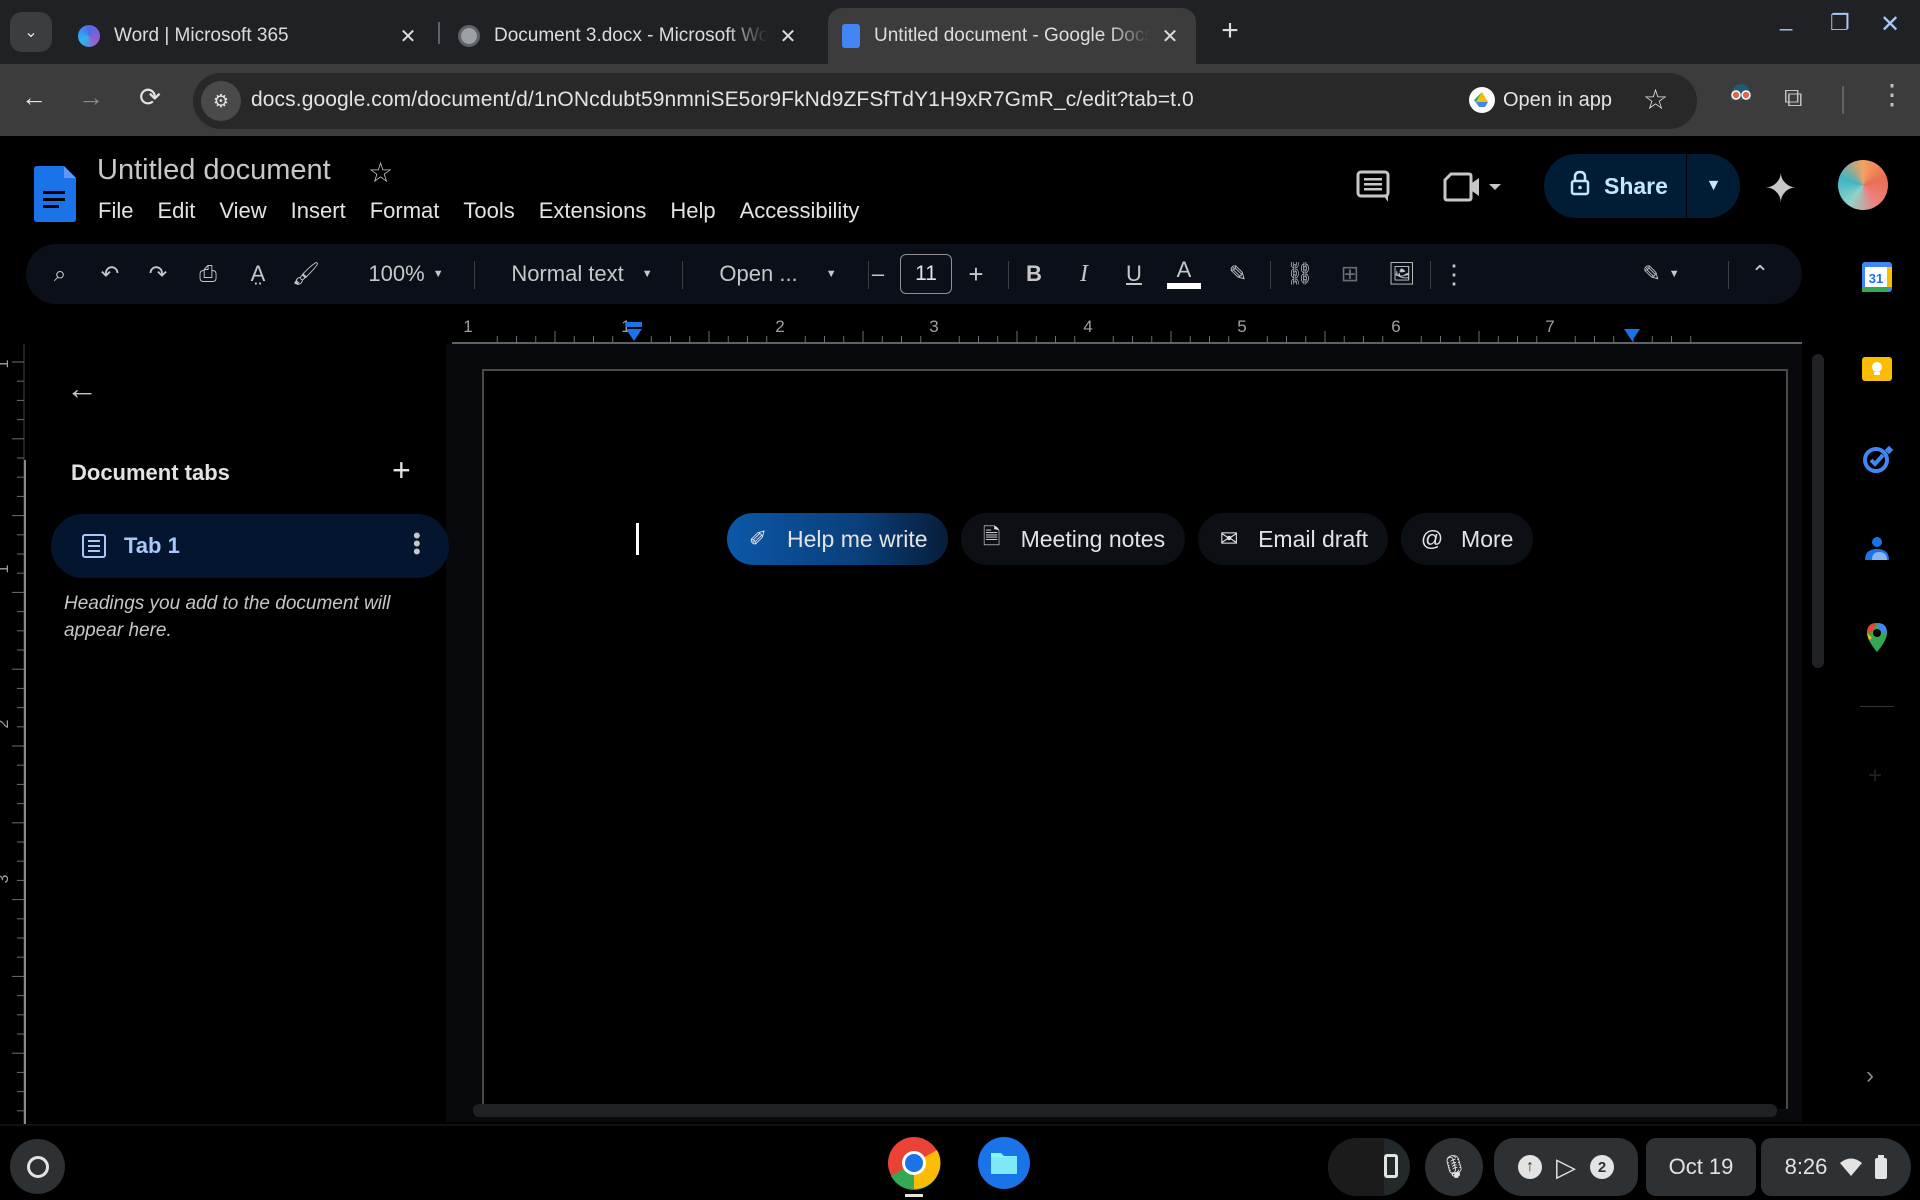 The height and width of the screenshot is (1200, 1920). I want to click on toolbar-divider, so click(682, 275).